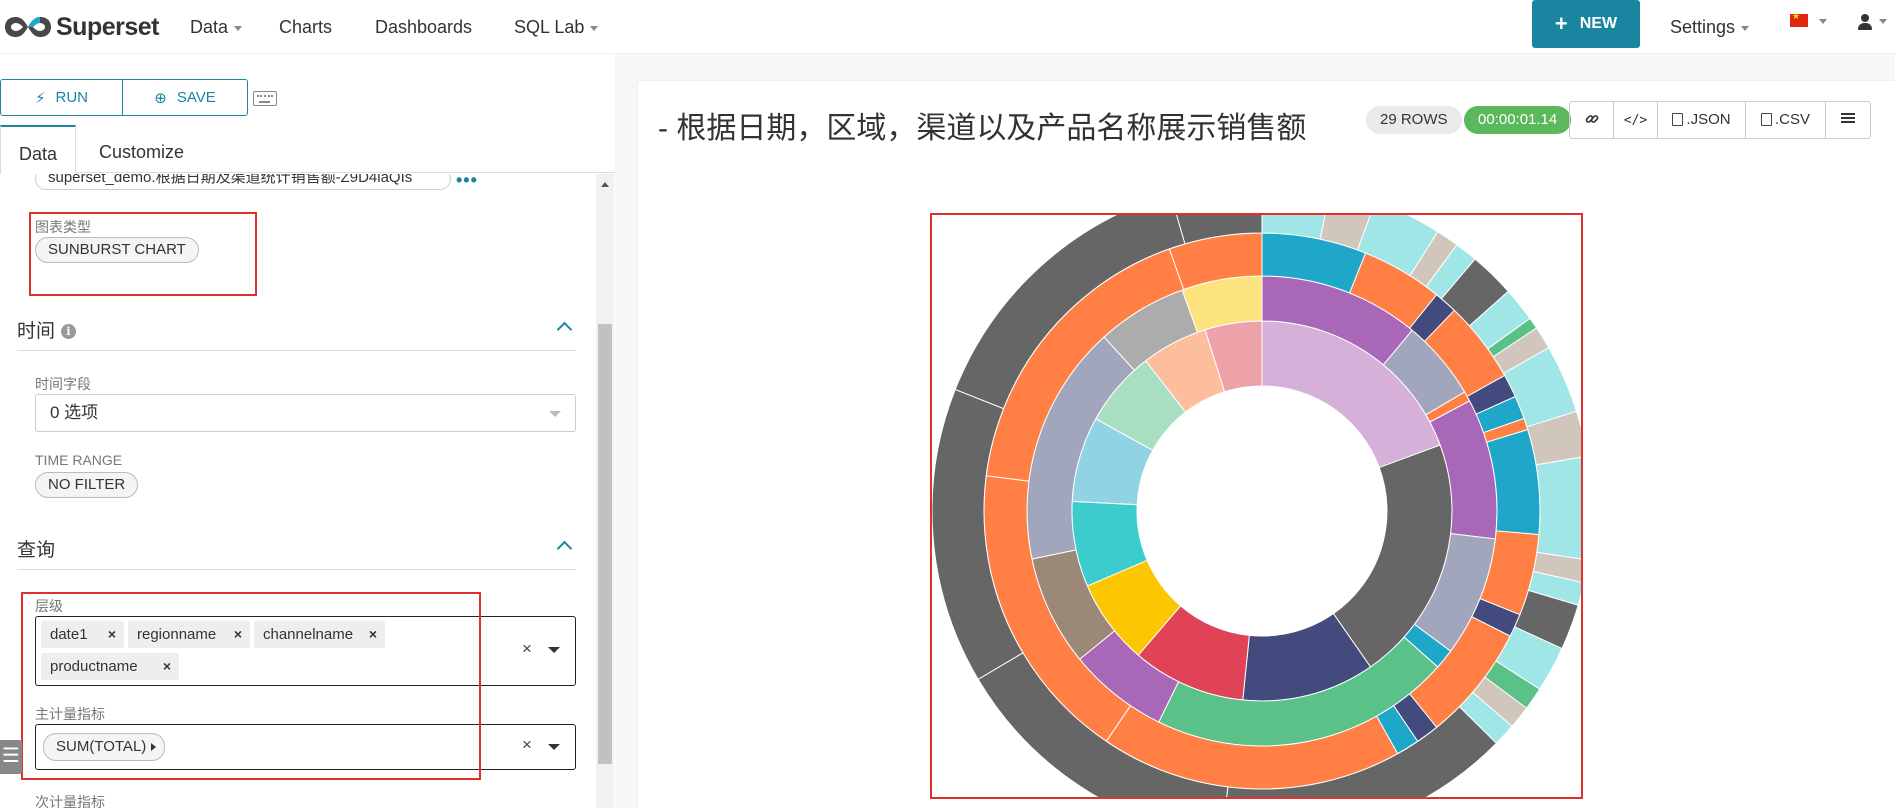 This screenshot has width=1895, height=808. Describe the element at coordinates (38, 149) in the screenshot. I see `tab-data: Data` at that location.